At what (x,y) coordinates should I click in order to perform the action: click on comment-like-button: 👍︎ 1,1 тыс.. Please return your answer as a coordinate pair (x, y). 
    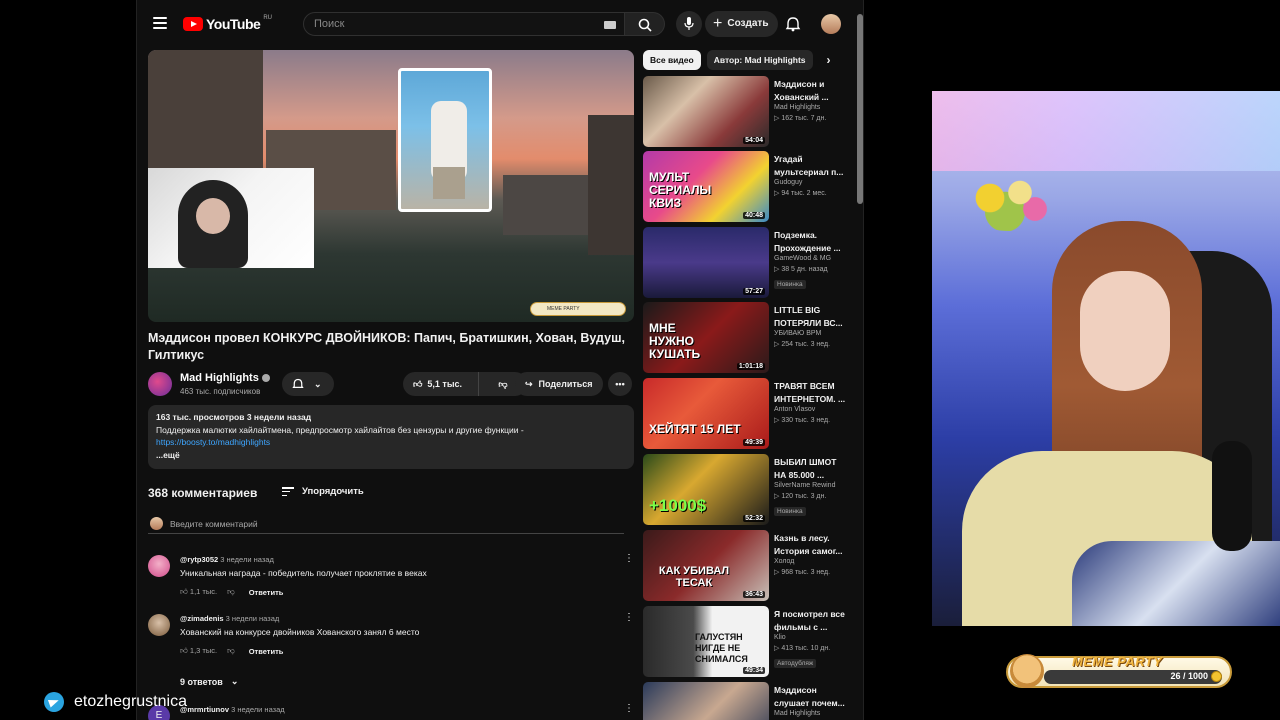
    Looking at the image, I should click on (198, 592).